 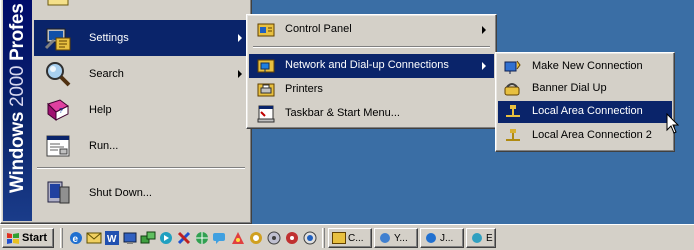 I want to click on search-label: Search, so click(x=106, y=74).